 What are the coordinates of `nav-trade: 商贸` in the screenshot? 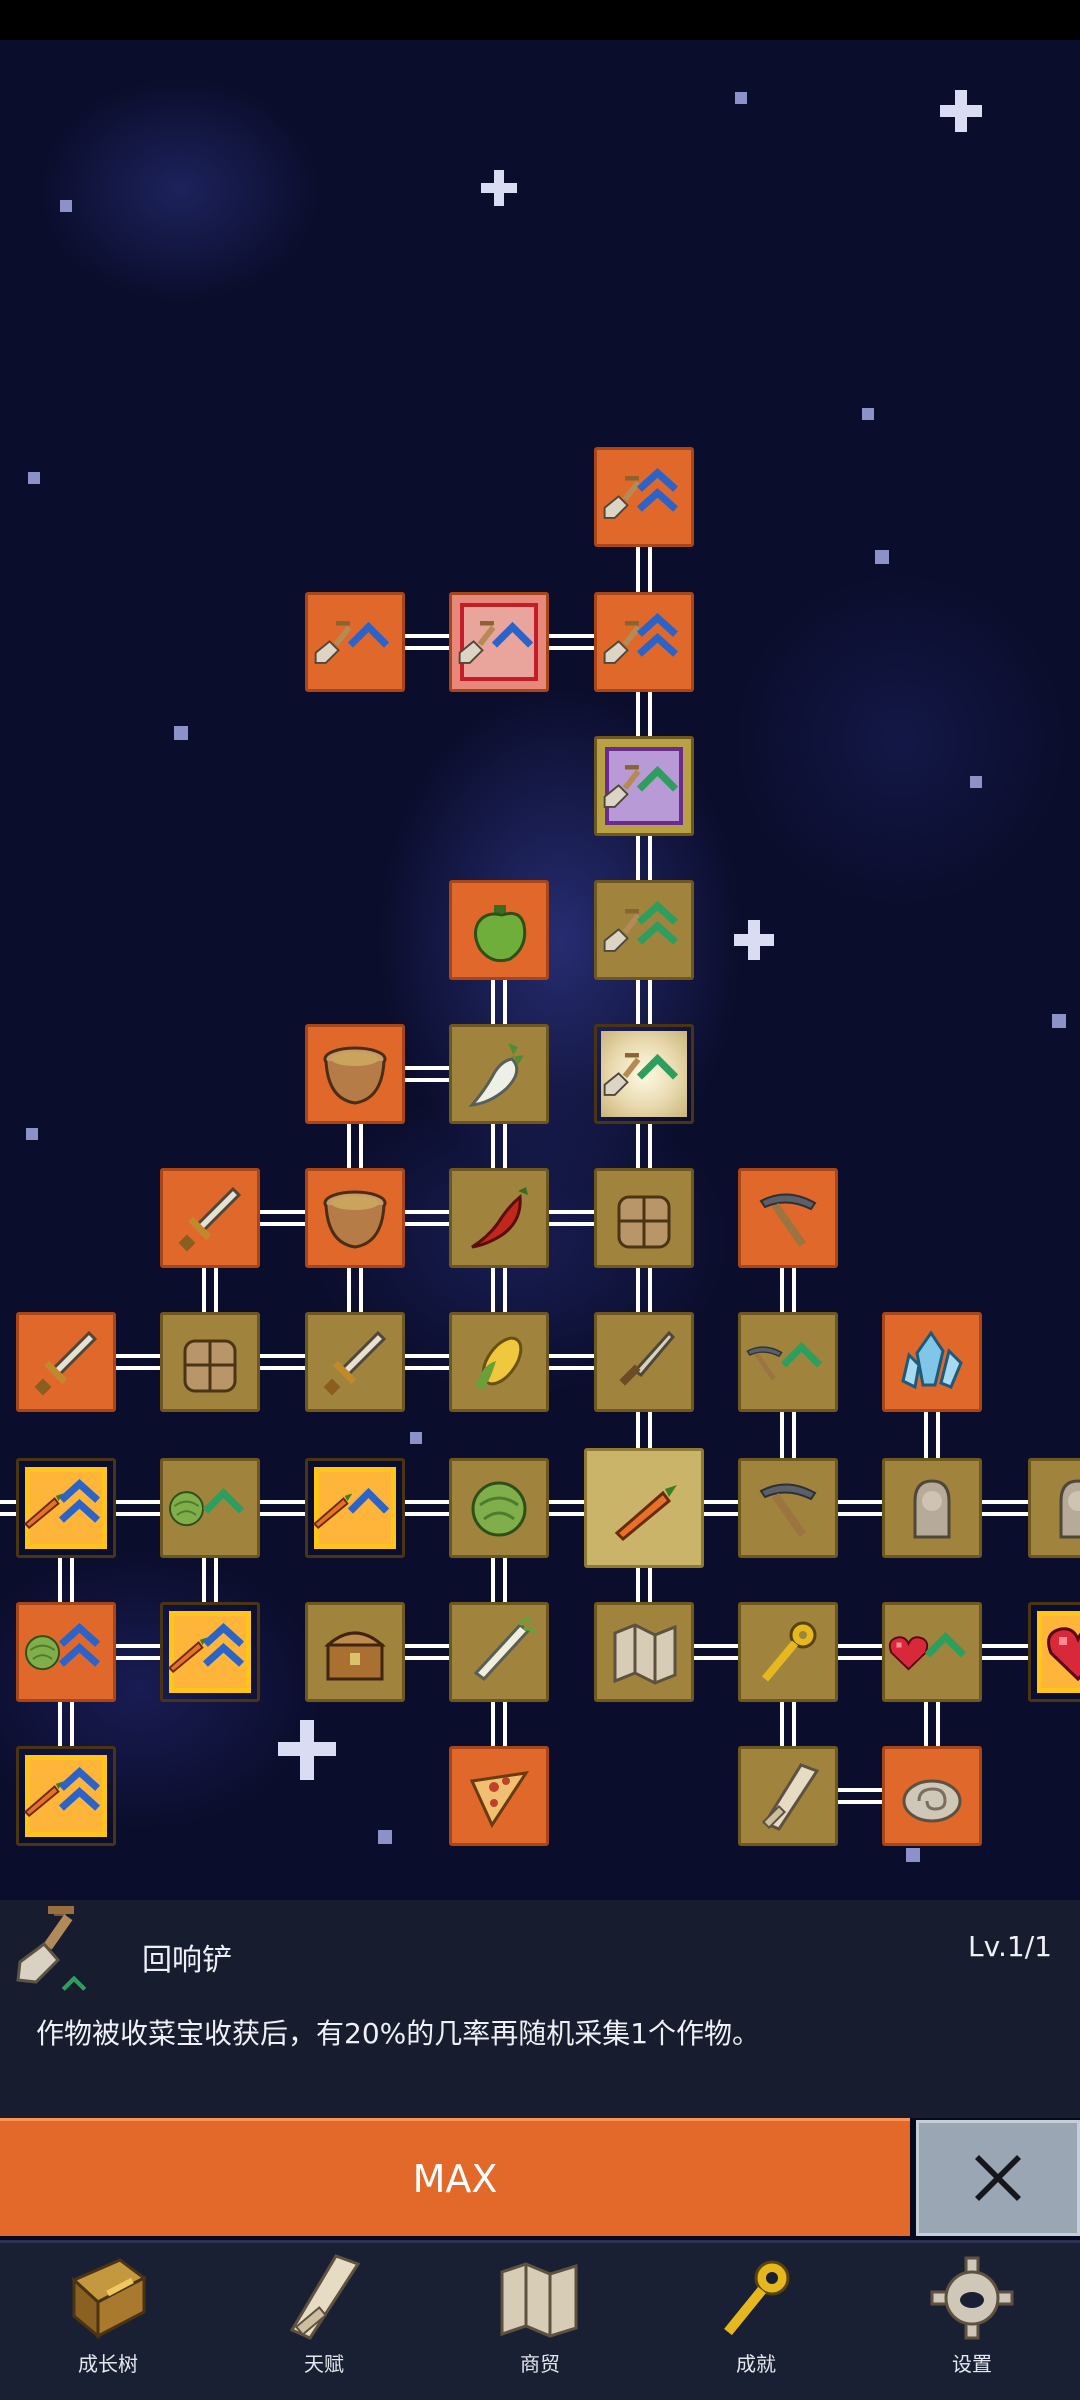 It's located at (540, 2320).